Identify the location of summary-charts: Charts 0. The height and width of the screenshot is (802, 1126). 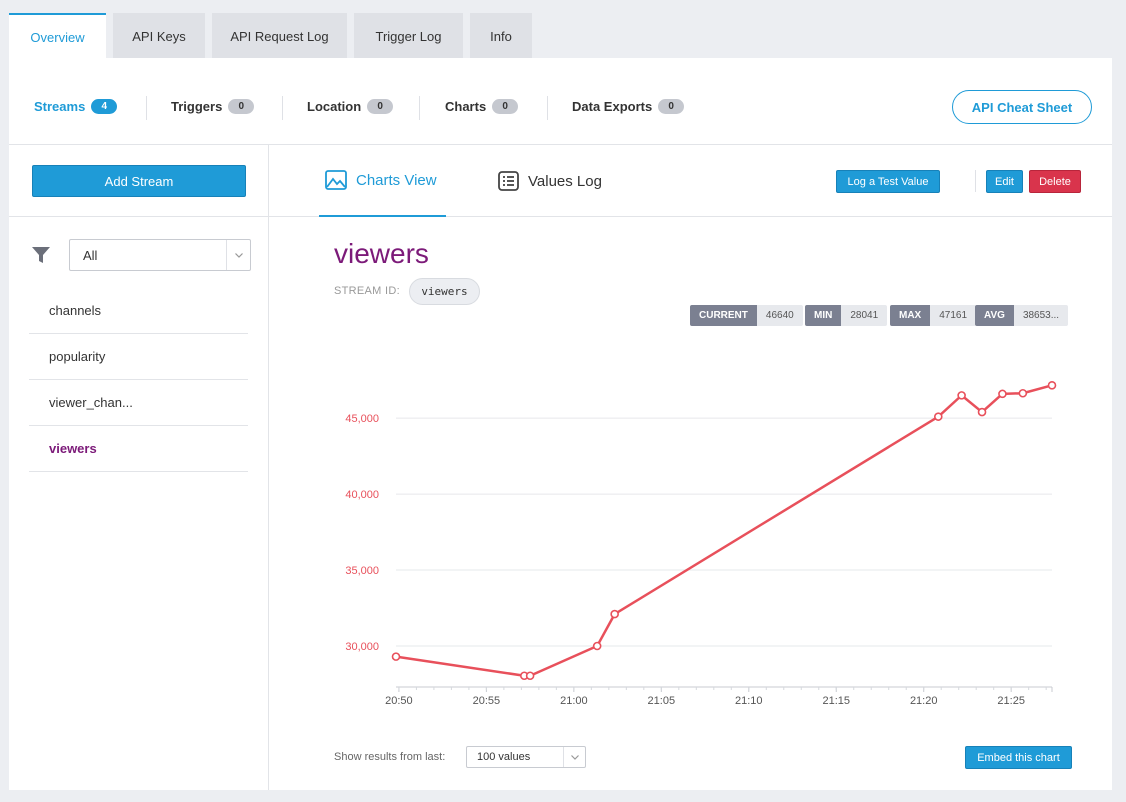
(482, 106).